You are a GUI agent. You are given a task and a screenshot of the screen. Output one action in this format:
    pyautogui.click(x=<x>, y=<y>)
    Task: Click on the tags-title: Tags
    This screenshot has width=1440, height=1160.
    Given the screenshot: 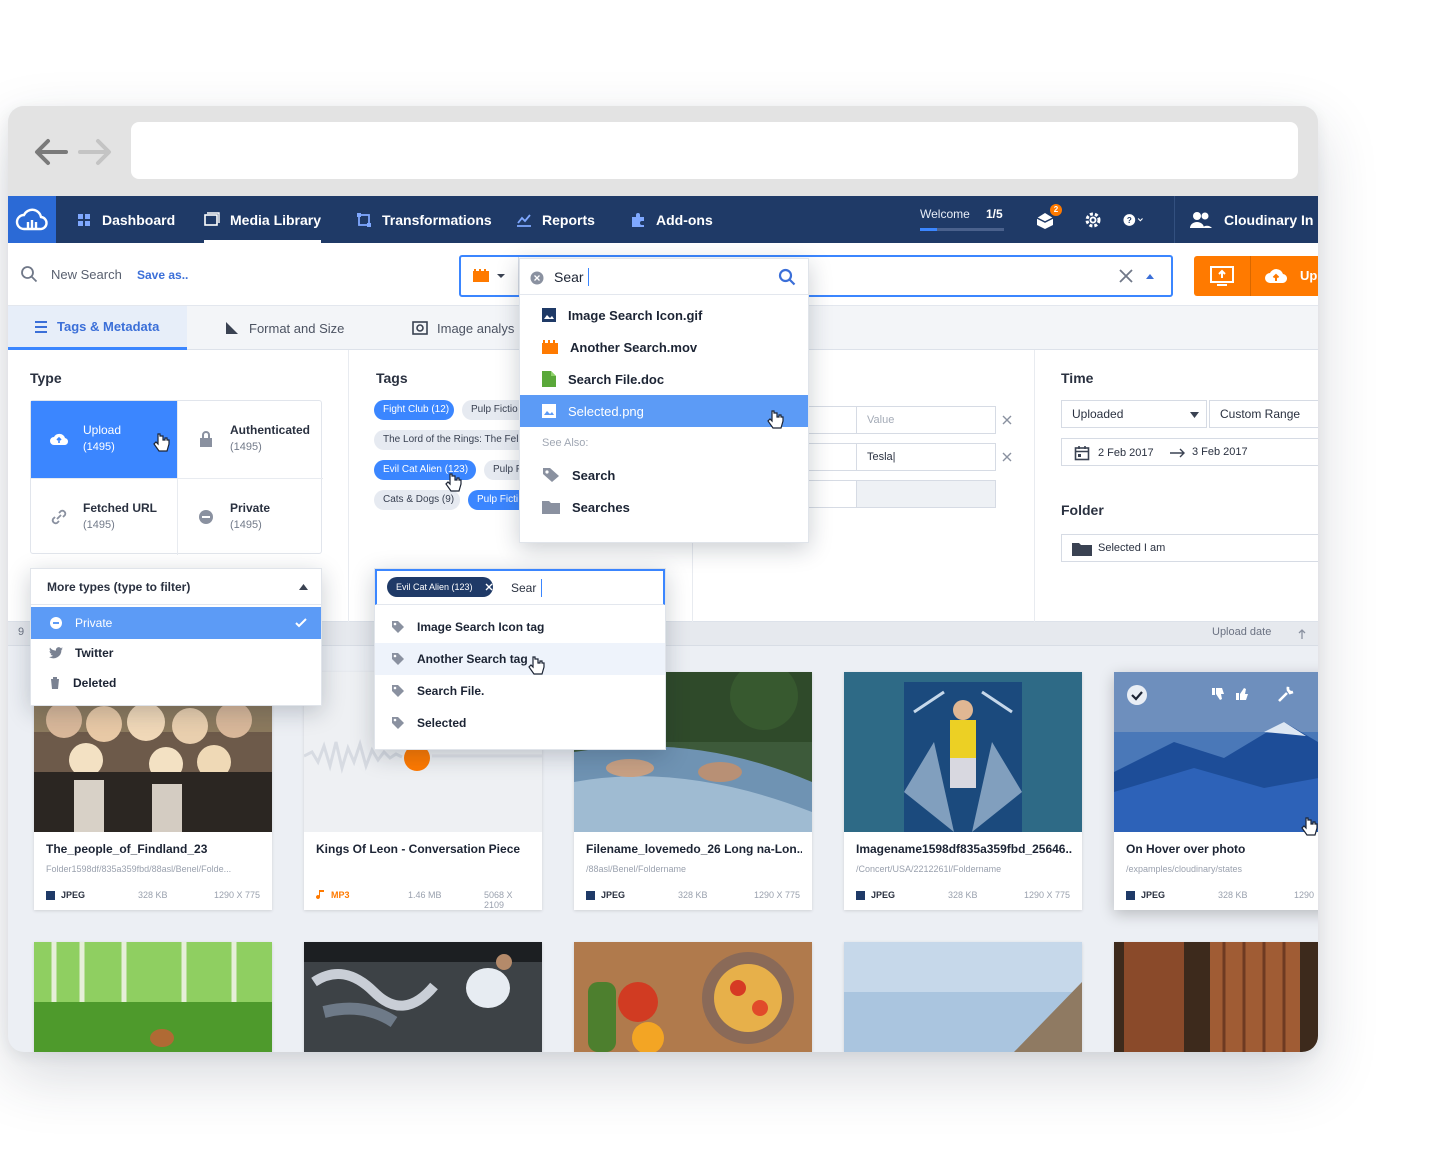 What is the action you would take?
    pyautogui.click(x=392, y=378)
    